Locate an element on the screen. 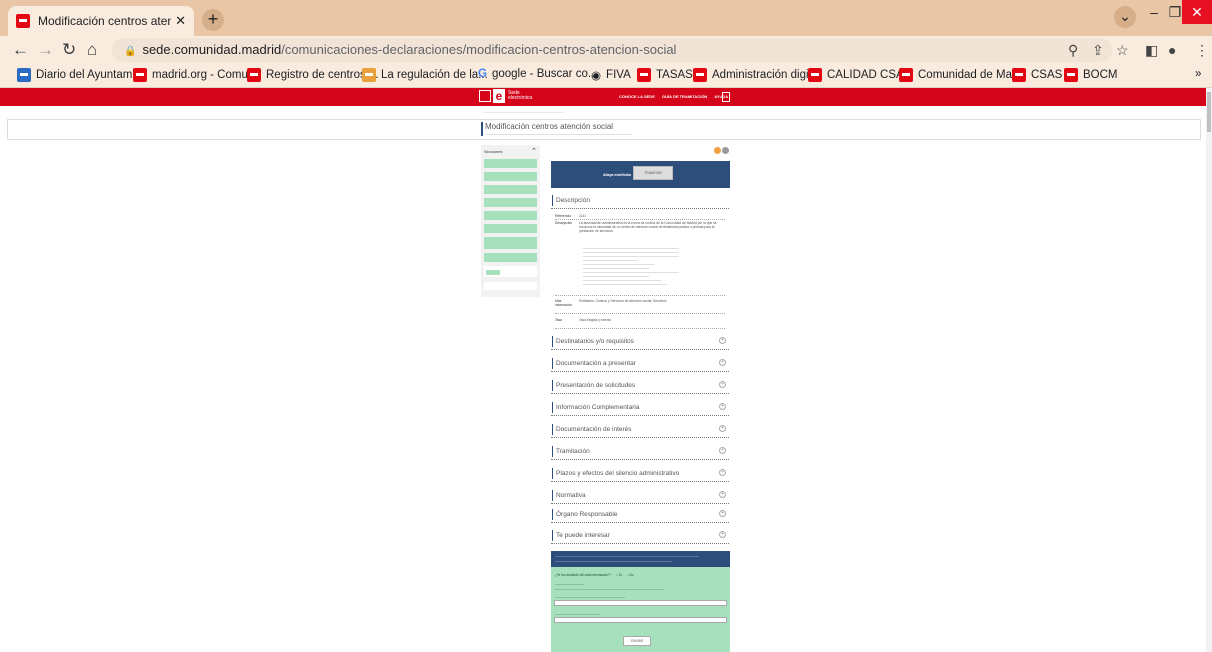 The width and height of the screenshot is (1212, 652). sidebar-search-button is located at coordinates (493, 272).